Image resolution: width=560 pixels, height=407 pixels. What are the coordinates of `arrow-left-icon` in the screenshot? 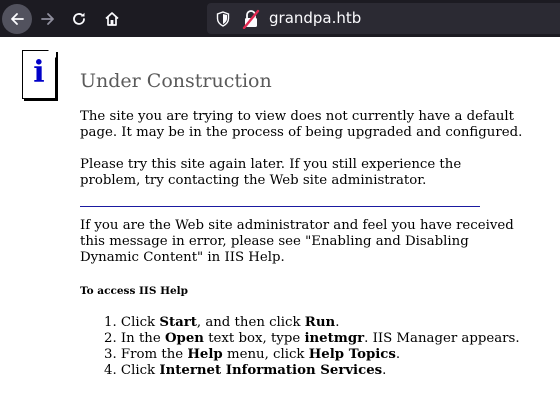 It's located at (17, 19).